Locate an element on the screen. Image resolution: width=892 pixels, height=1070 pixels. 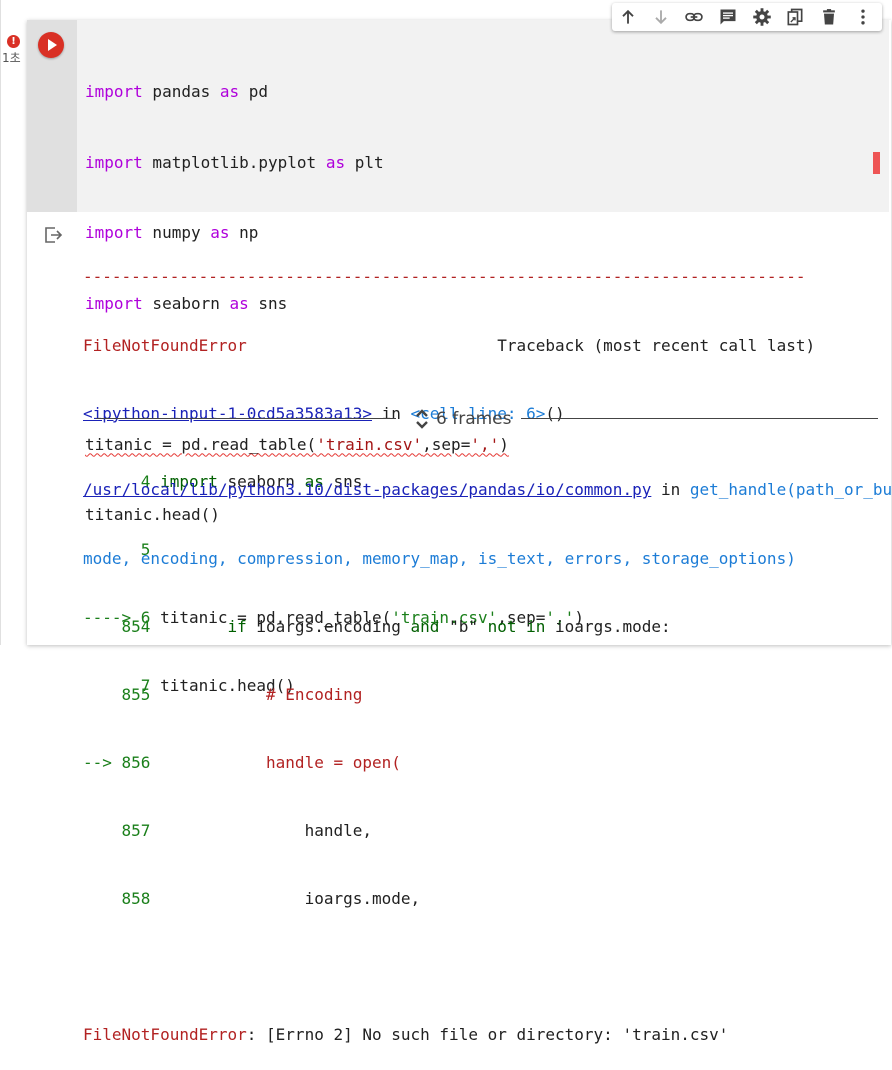
arrow-down-icon is located at coordinates (661, 17).